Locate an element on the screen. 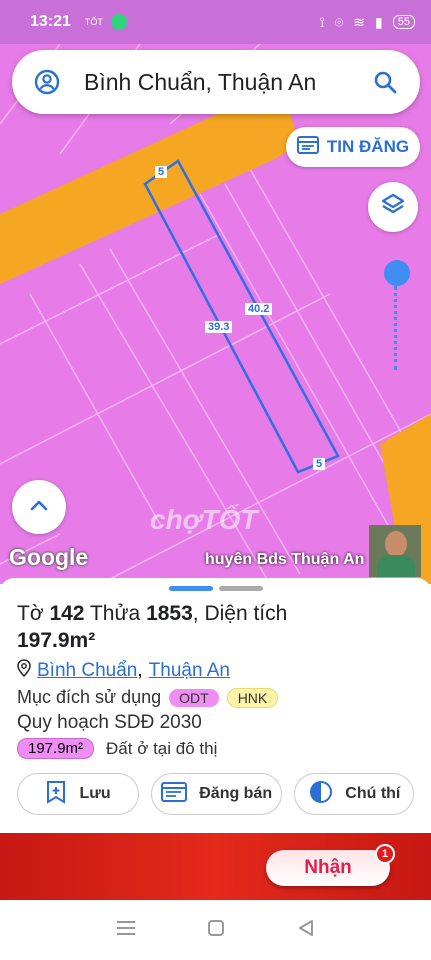  legend-icon is located at coordinates (321, 794).